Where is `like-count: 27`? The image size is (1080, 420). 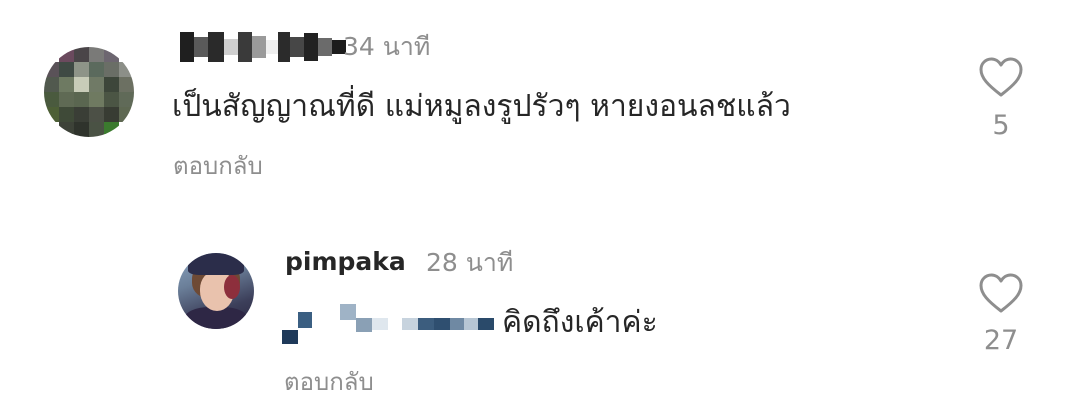 like-count: 27 is located at coordinates (1001, 340).